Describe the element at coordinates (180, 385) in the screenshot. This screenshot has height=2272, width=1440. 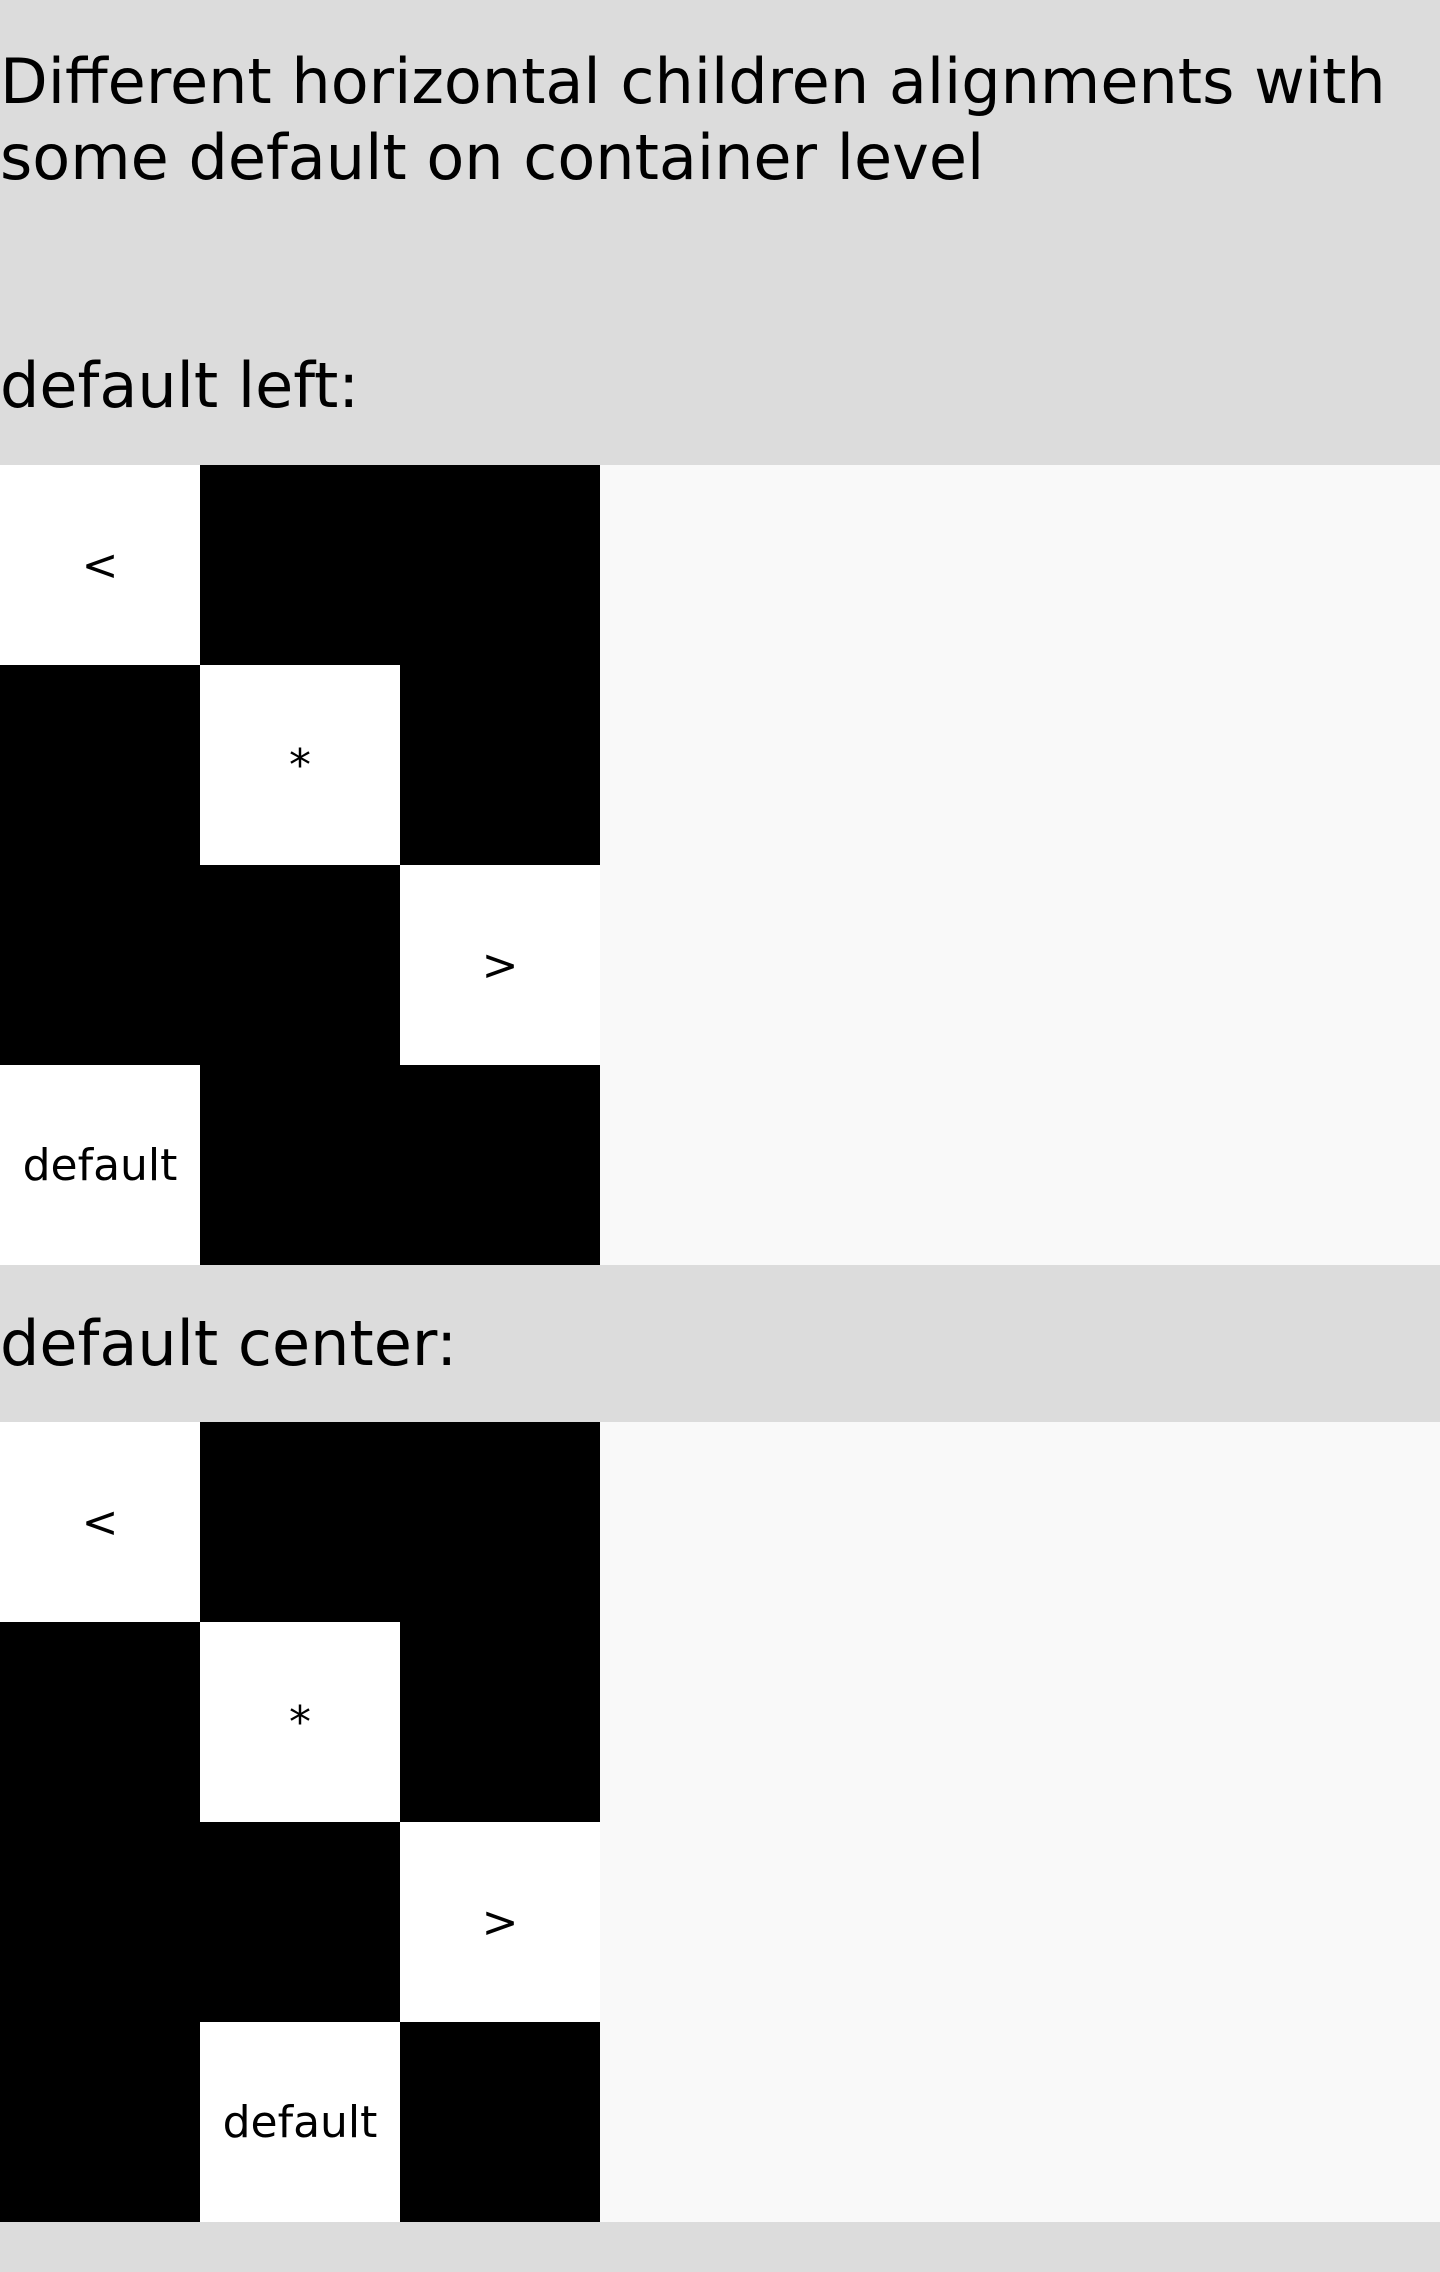
I see `section-label-default-left: default left:` at that location.